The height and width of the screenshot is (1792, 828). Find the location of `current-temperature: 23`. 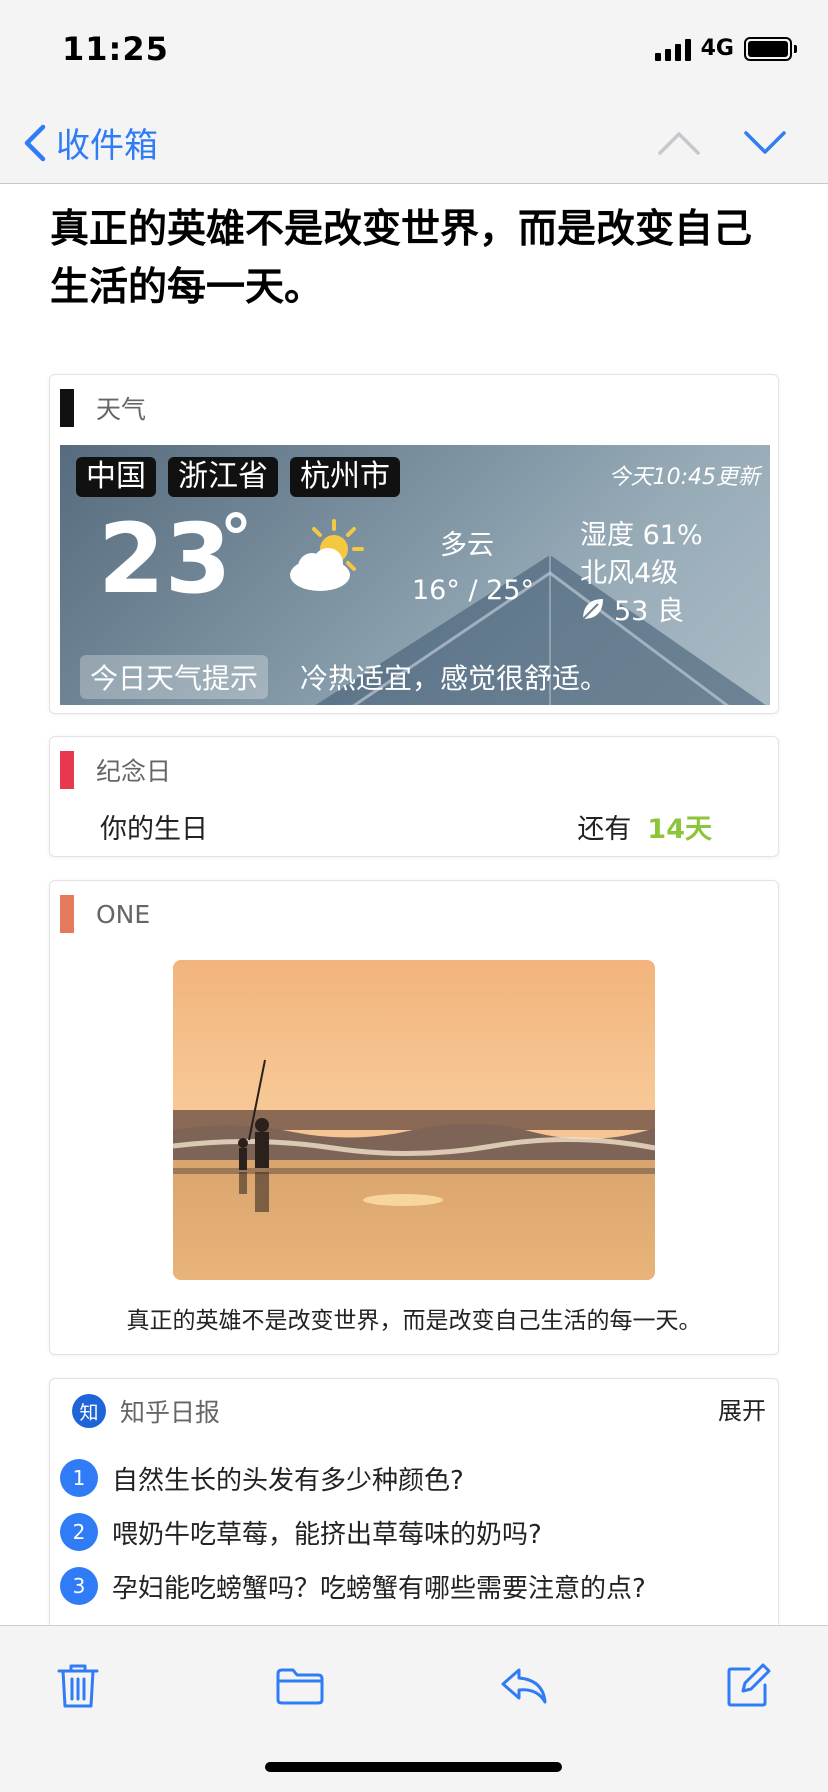

current-temperature: 23 is located at coordinates (165, 559).